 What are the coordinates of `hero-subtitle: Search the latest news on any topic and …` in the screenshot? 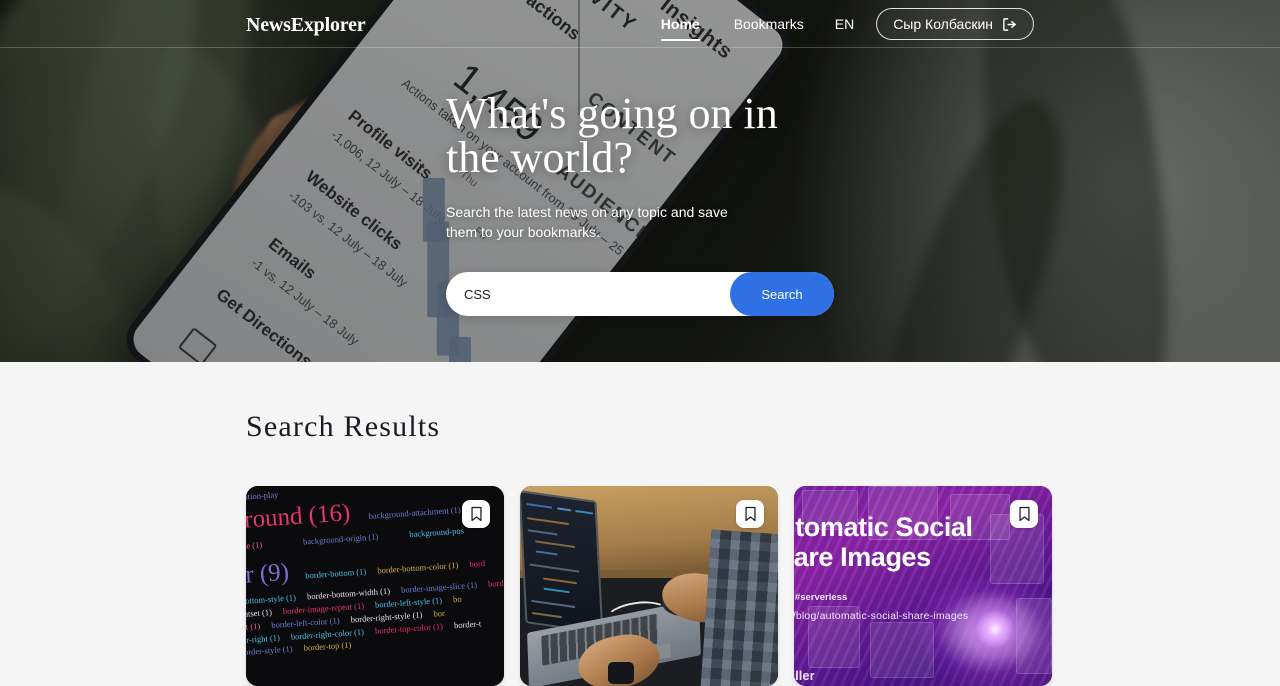 It's located at (587, 222).